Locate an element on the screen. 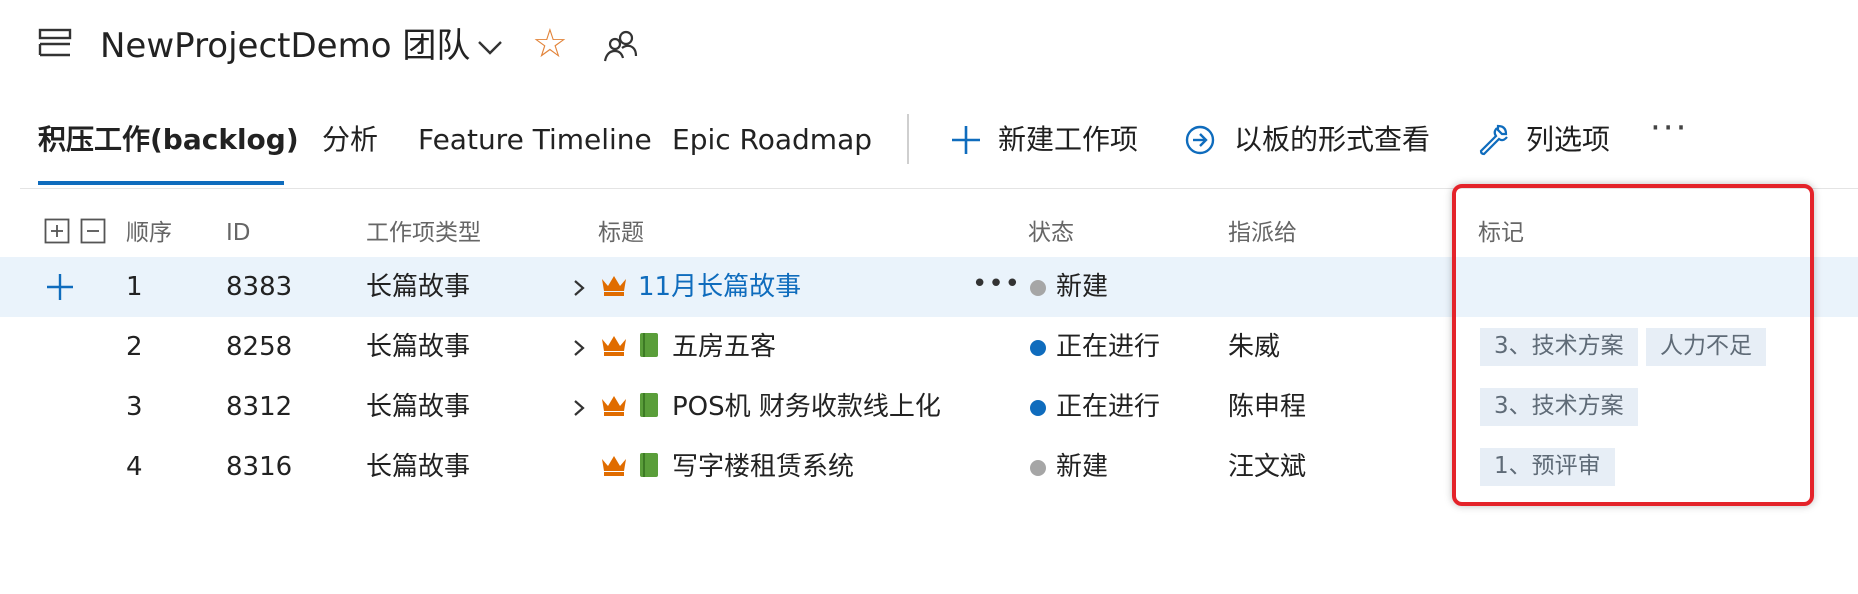  row-order: 3 is located at coordinates (134, 407).